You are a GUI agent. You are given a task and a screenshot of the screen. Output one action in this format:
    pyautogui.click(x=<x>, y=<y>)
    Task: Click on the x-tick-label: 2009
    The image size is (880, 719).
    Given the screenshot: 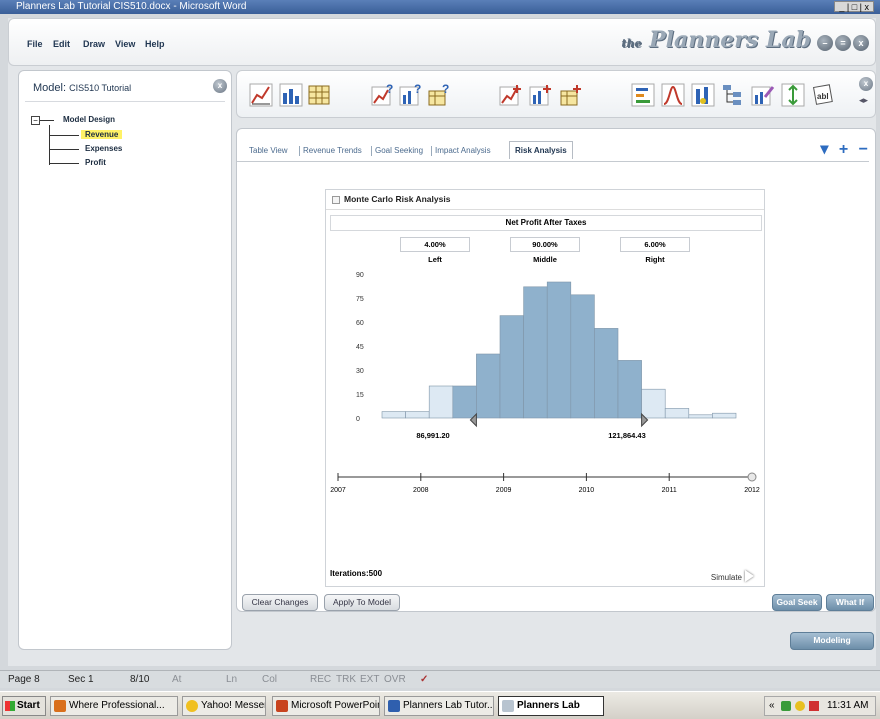 What is the action you would take?
    pyautogui.click(x=504, y=490)
    